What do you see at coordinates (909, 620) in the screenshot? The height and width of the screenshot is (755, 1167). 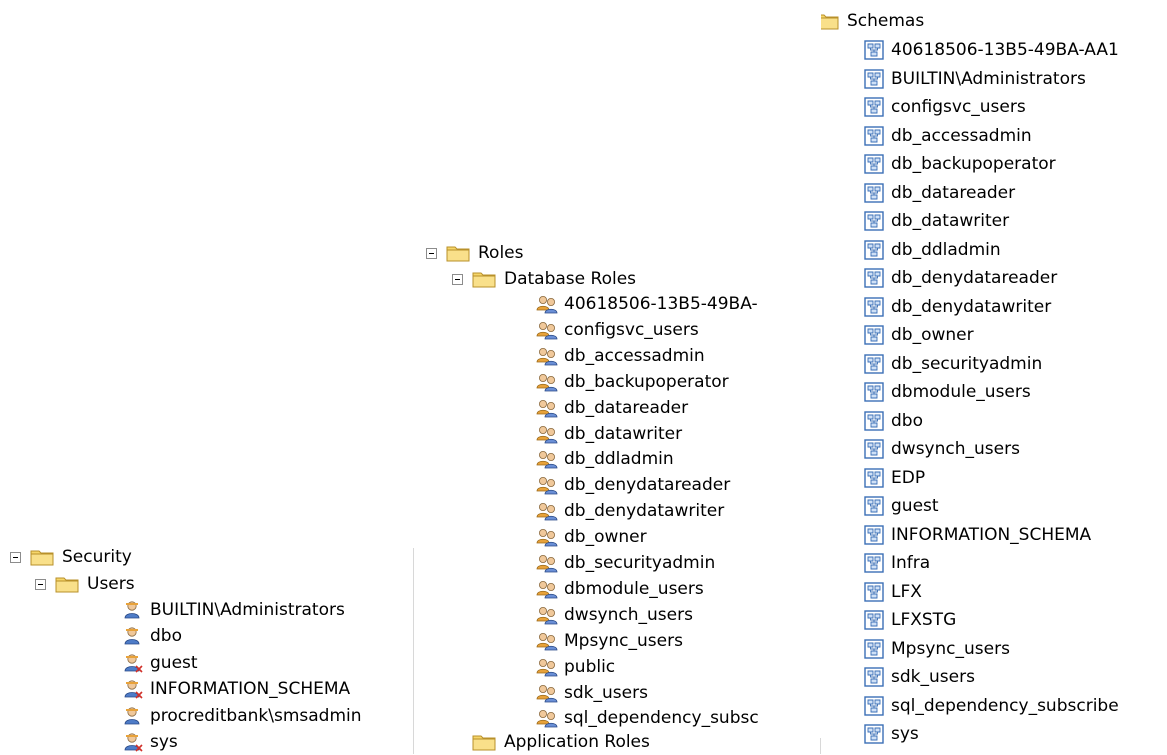 I see `schema-item: LFXSTG` at bounding box center [909, 620].